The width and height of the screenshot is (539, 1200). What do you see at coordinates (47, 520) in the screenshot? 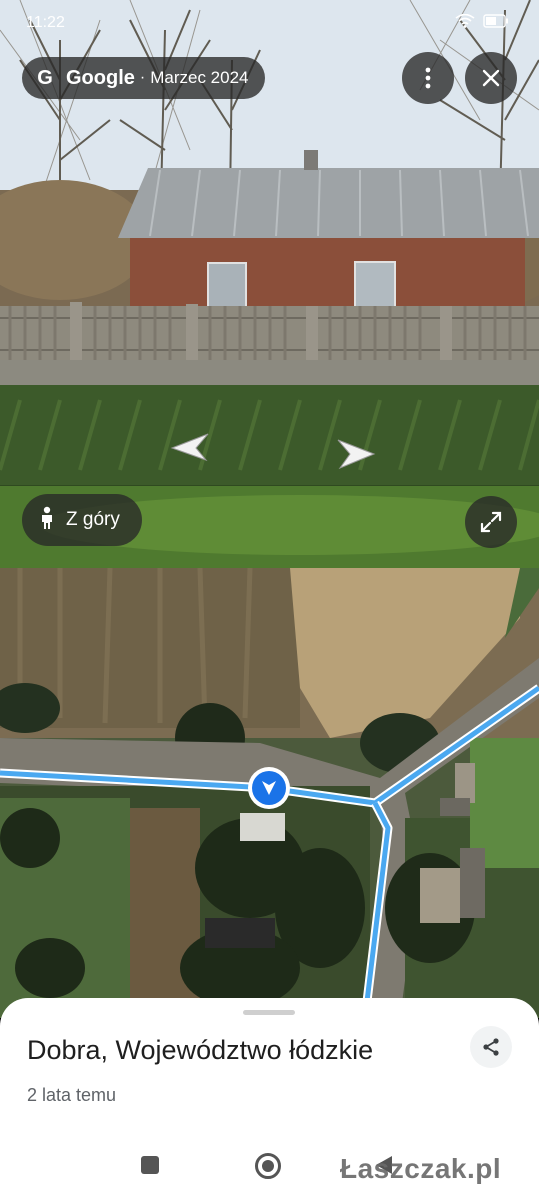
I see `pegman-icon` at bounding box center [47, 520].